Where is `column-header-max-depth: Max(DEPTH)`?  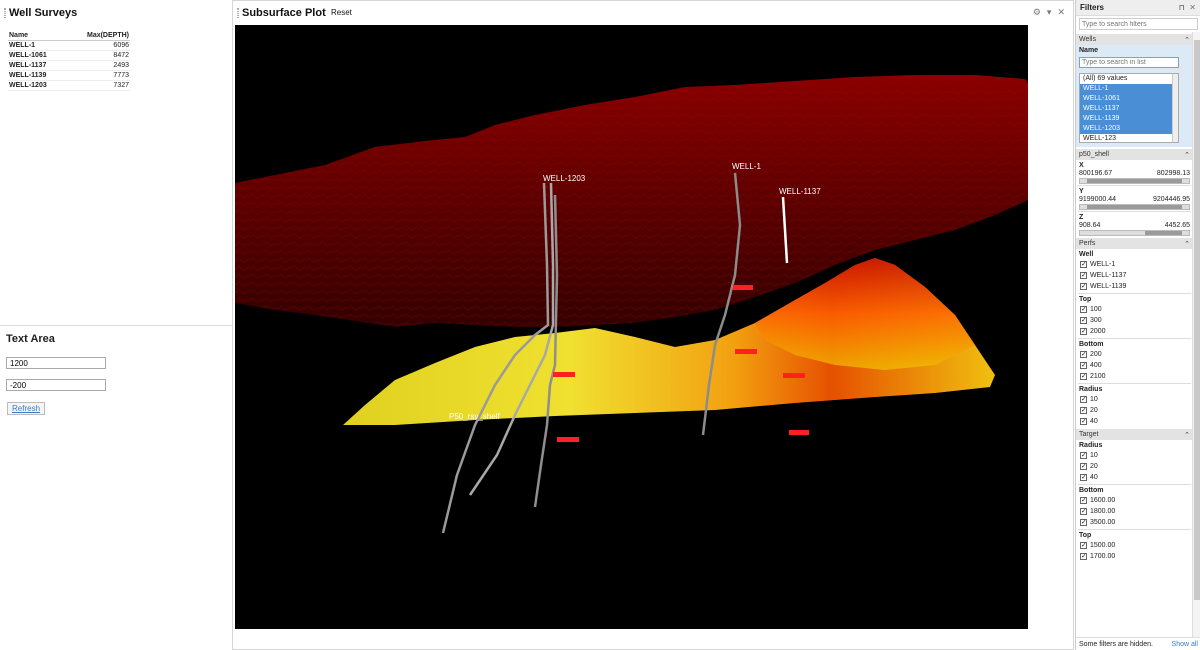
column-header-max-depth: Max(DEPTH) is located at coordinates (97, 36).